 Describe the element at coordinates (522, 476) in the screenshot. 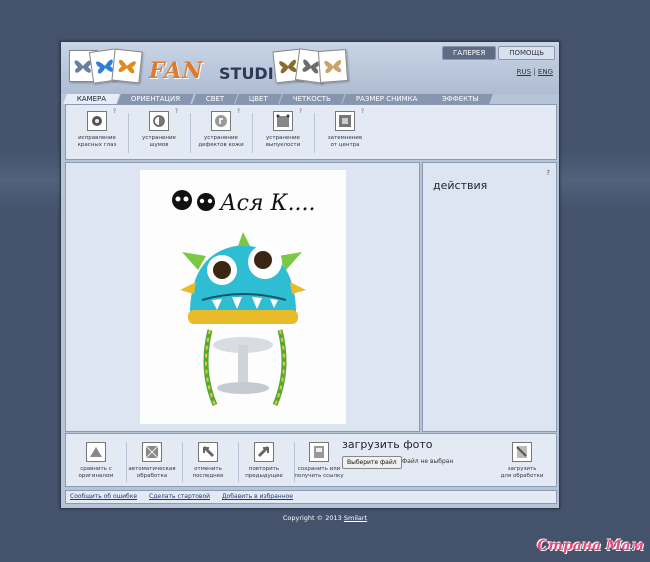

I see `tool-label: для обработки` at that location.